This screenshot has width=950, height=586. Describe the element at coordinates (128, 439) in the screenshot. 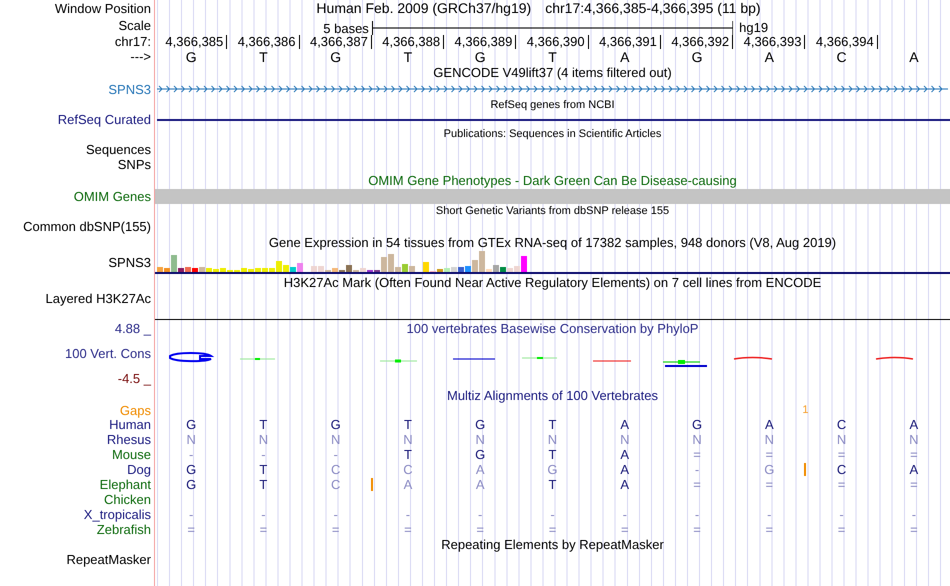

I see `track-label: Rhesus` at that location.